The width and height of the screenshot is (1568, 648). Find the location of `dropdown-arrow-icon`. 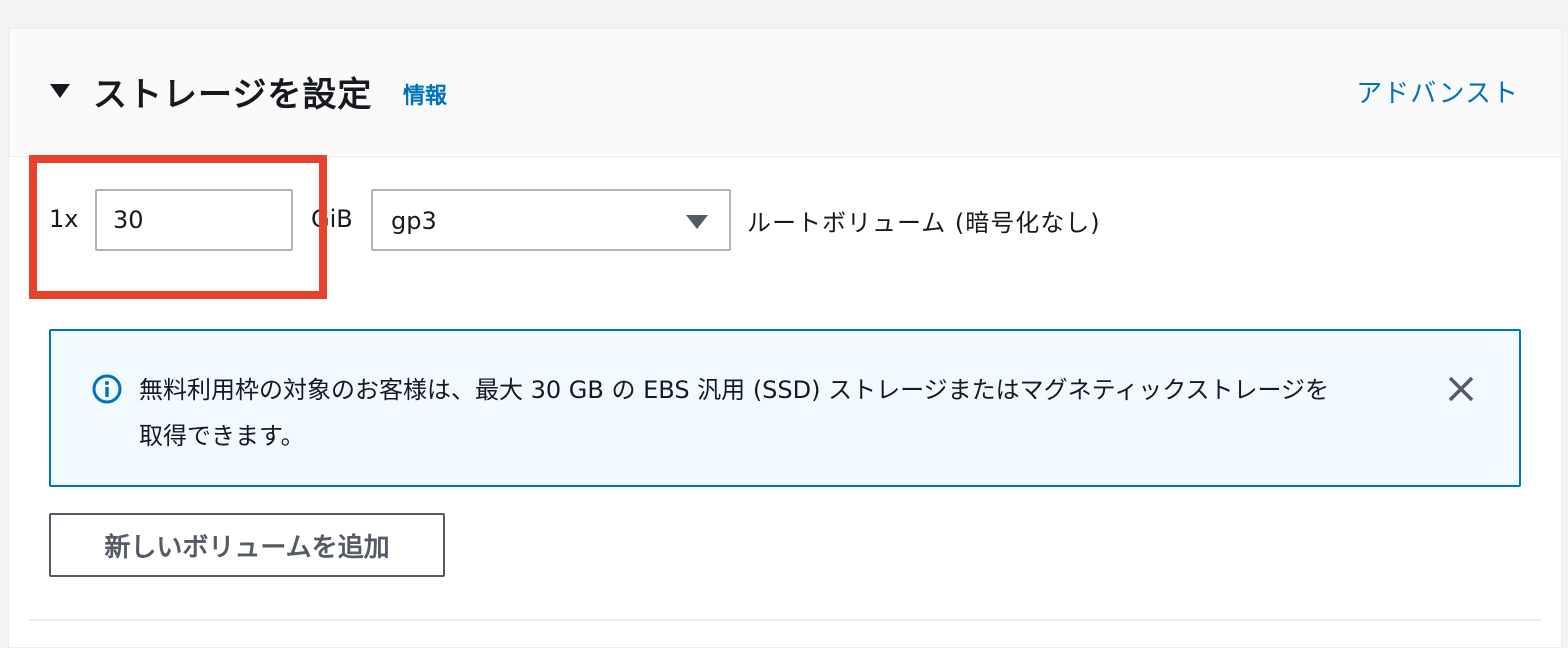

dropdown-arrow-icon is located at coordinates (697, 222).